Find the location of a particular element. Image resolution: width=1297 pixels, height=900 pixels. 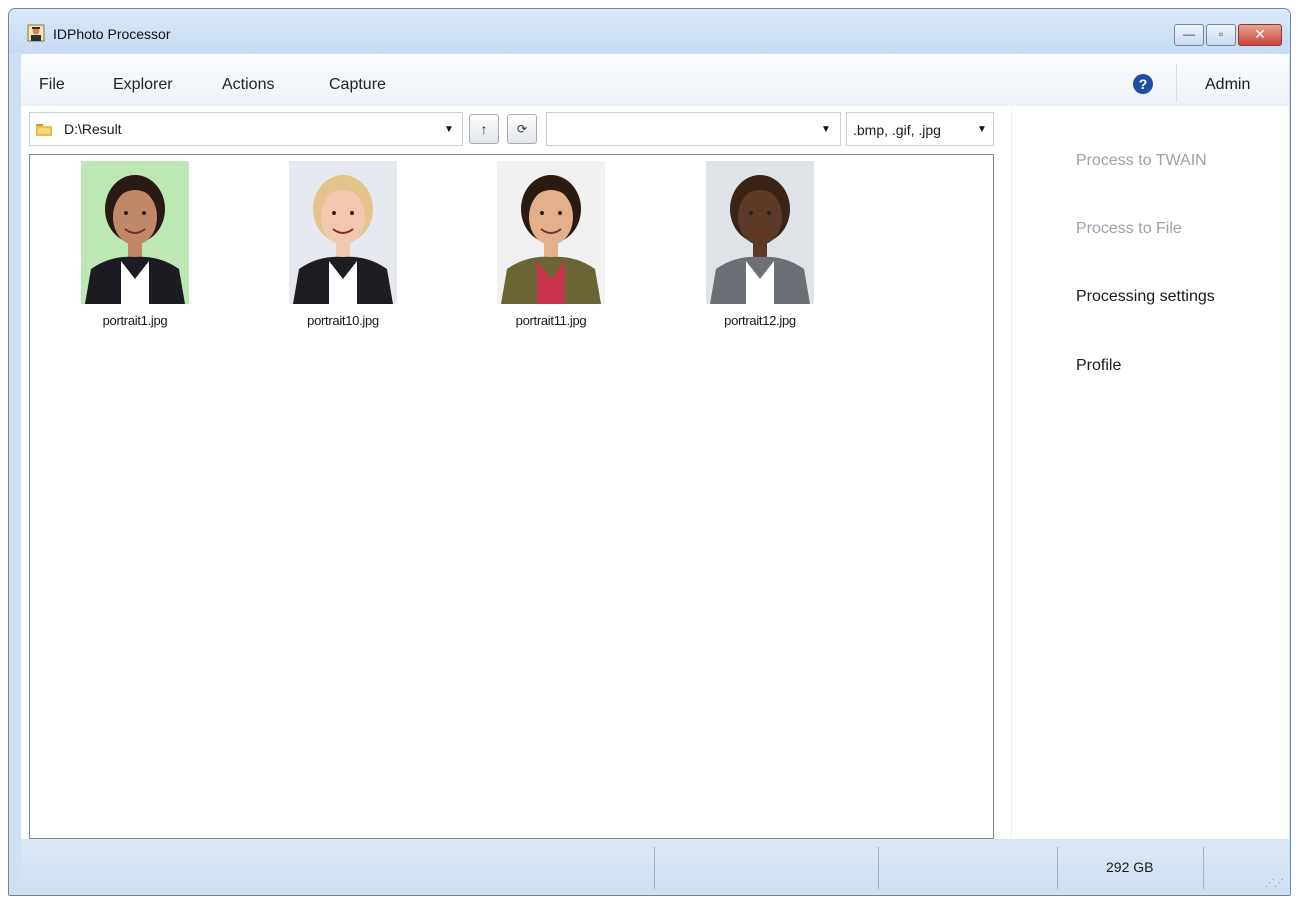

file-thumbnail: portrait11.jpg is located at coordinates (551, 244).